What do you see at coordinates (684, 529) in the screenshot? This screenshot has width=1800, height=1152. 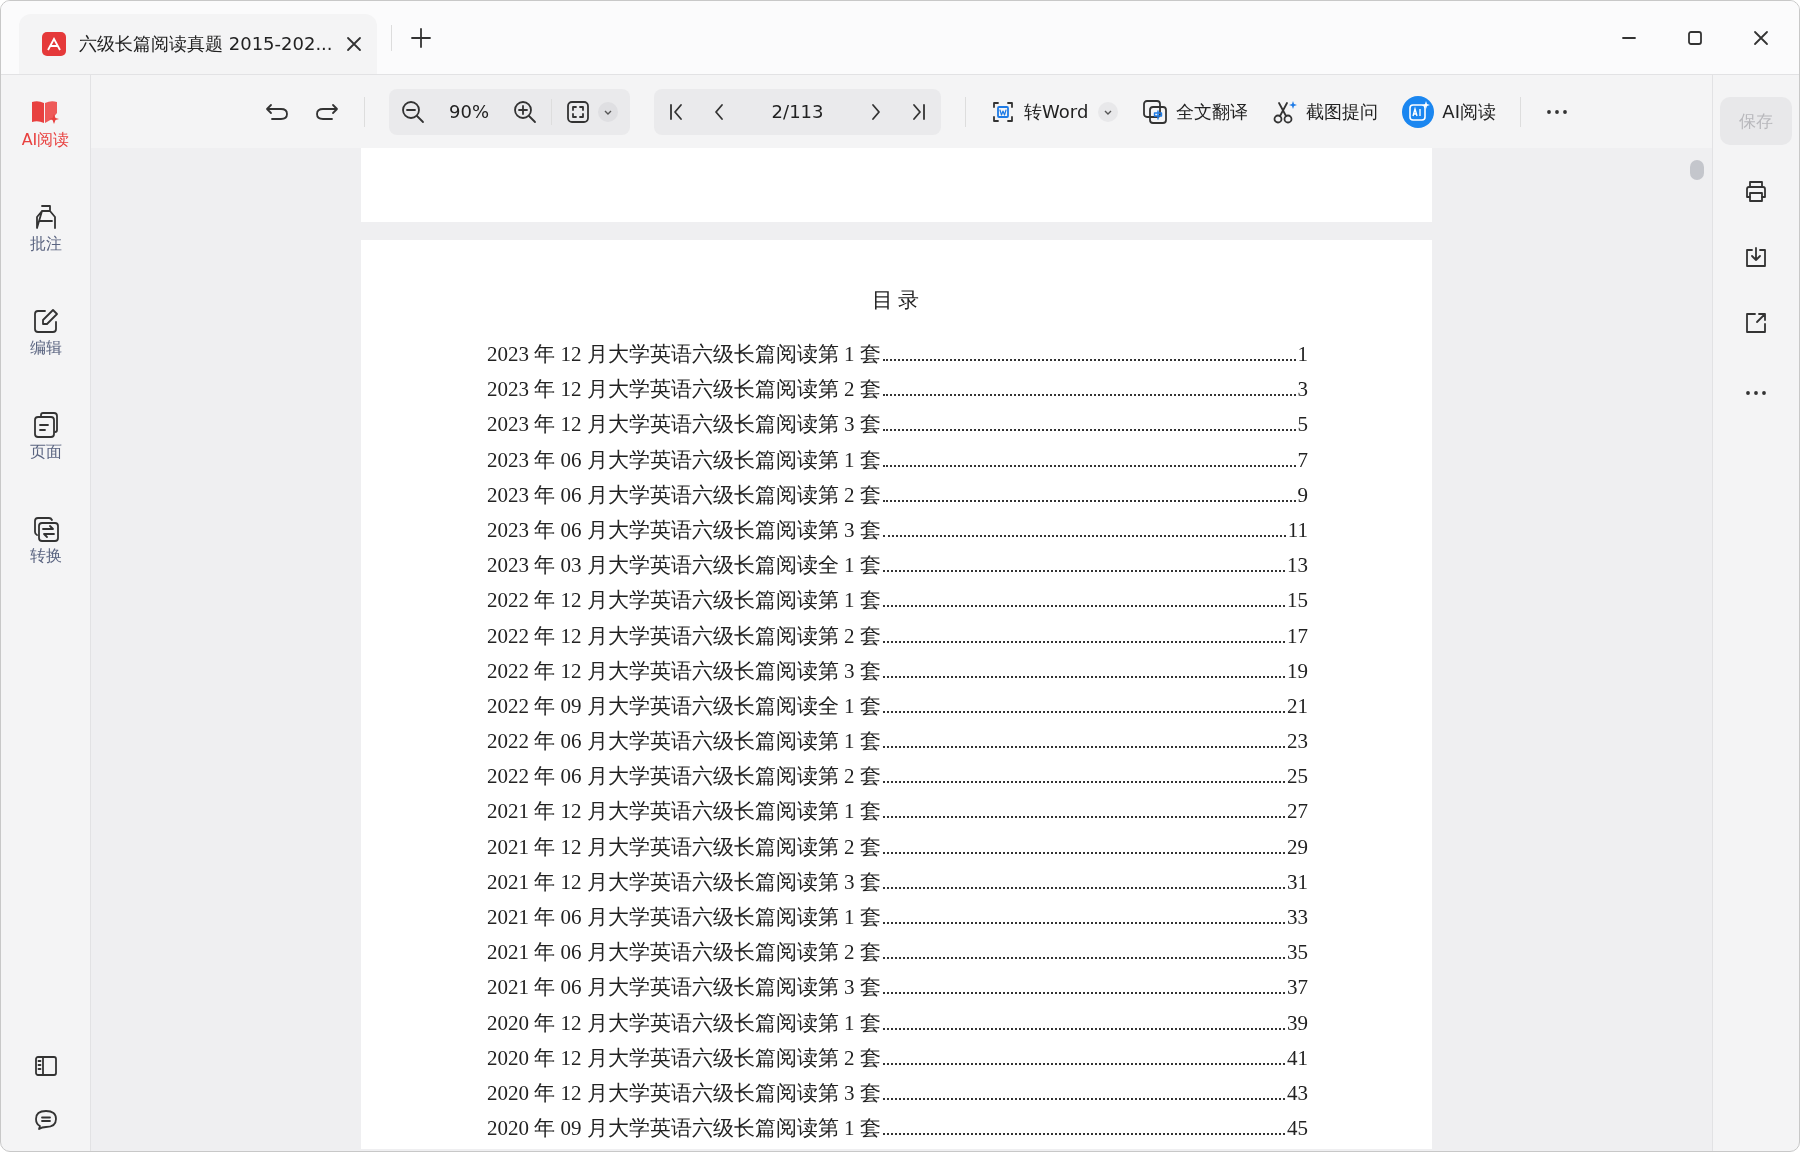 I see `toc-entry-title: 2023 年 06 月大学英语六级长篇阅读第 3 套` at bounding box center [684, 529].